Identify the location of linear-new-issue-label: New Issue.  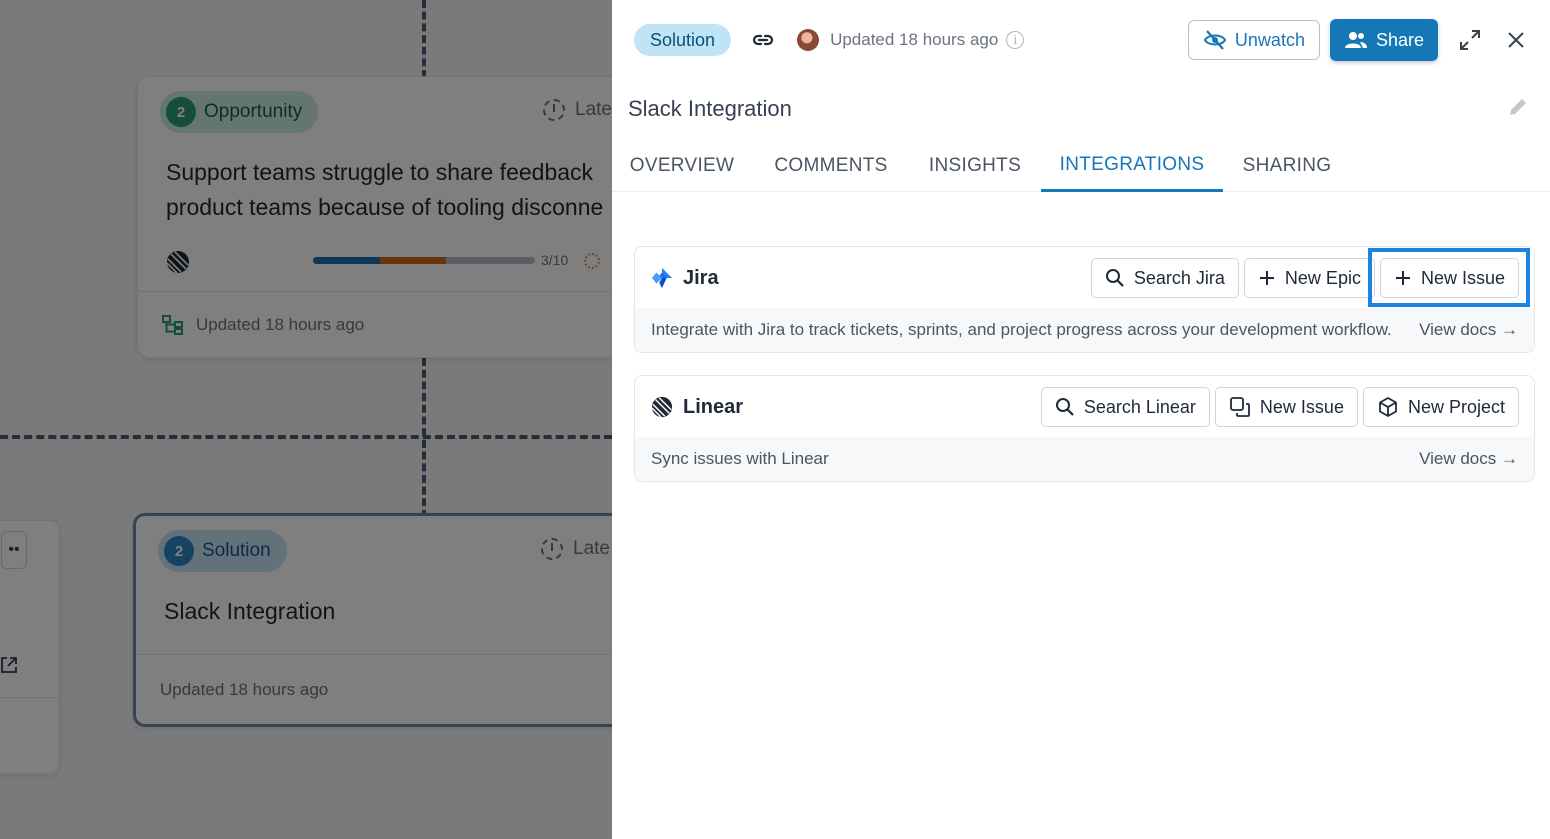
(1301, 406).